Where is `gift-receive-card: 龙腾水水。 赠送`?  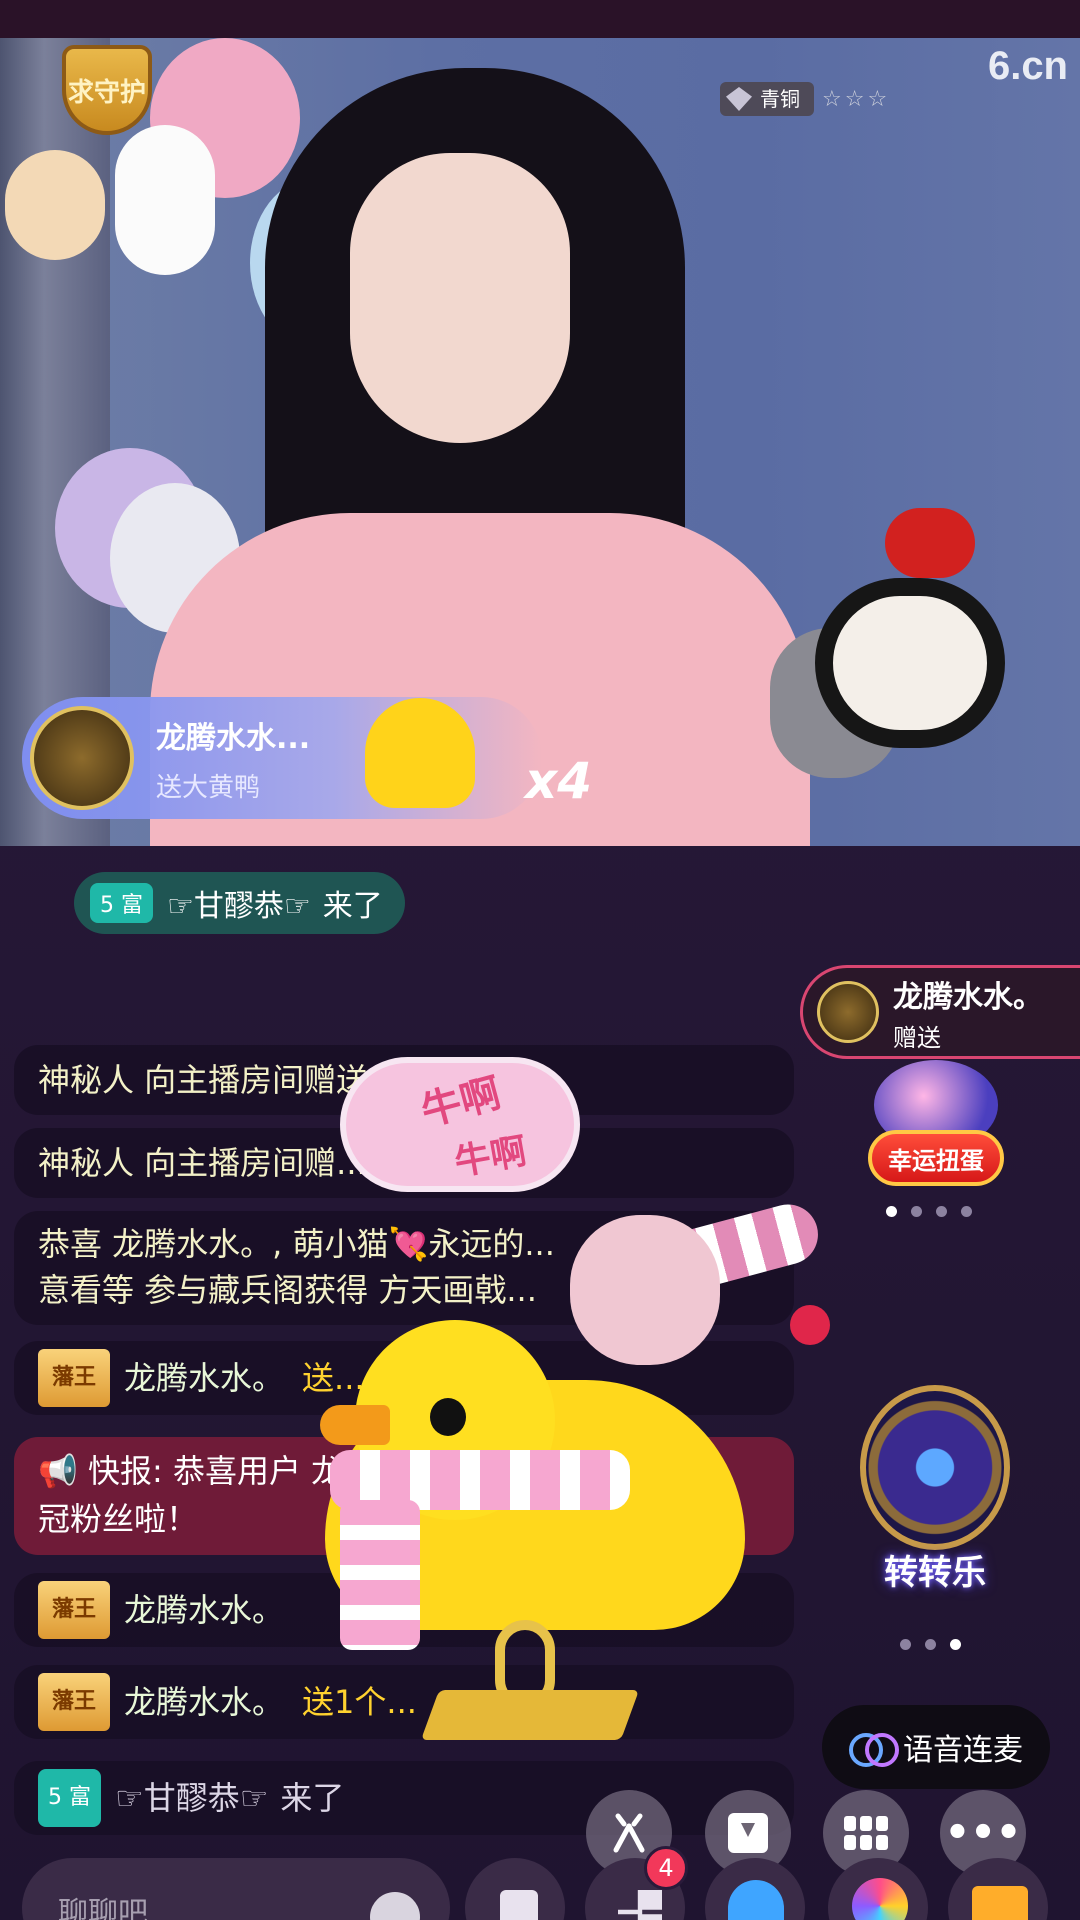 gift-receive-card: 龙腾水水。 赠送 is located at coordinates (940, 1012).